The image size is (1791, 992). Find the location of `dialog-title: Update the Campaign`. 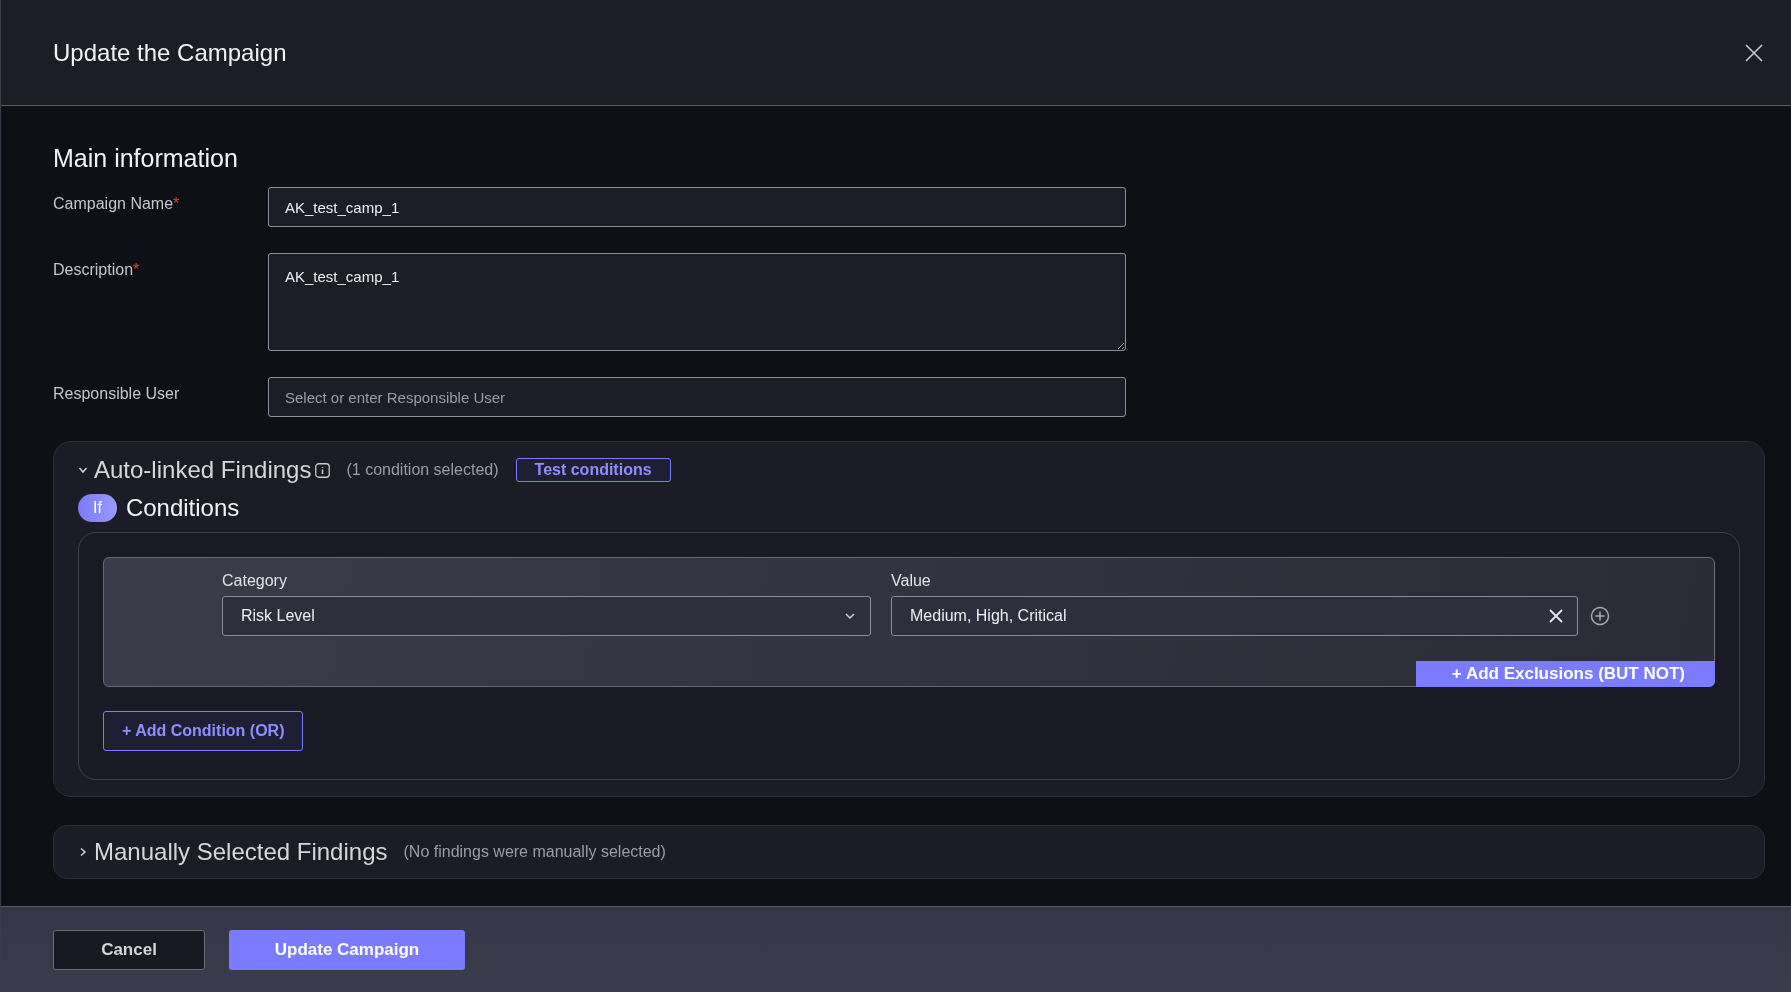

dialog-title: Update the Campaign is located at coordinates (170, 52).